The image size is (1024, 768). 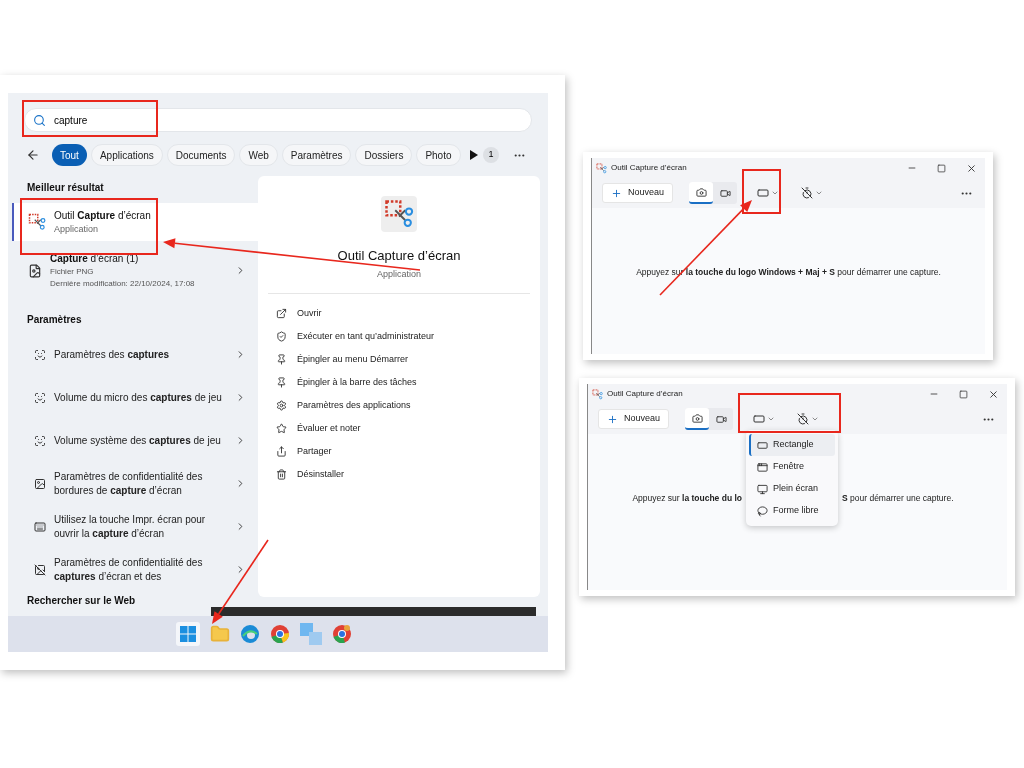 What do you see at coordinates (281, 474) in the screenshot?
I see `trash-icon` at bounding box center [281, 474].